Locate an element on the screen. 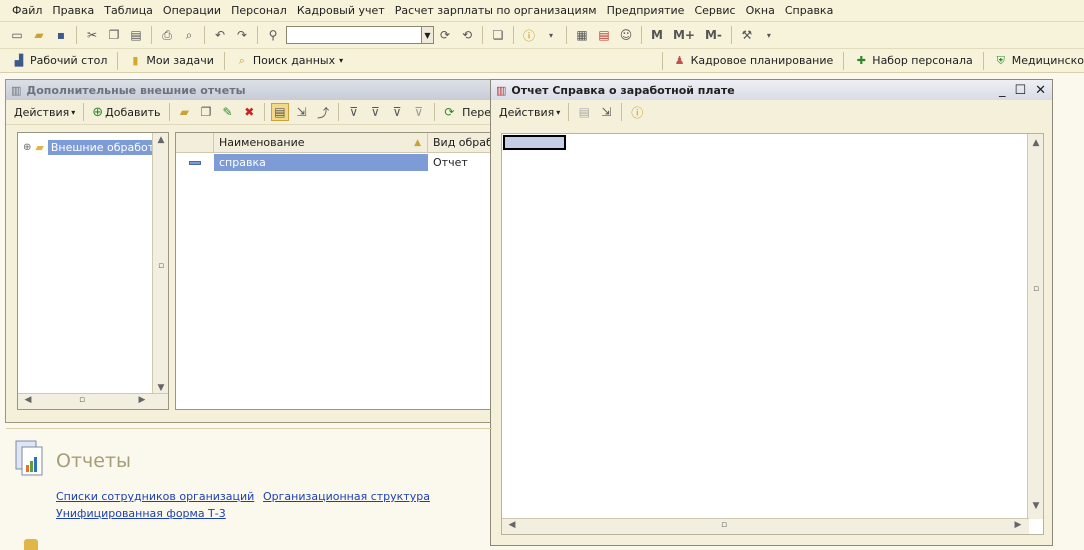 The image size is (1084, 550). tree-root-row: ⊕ ▰ Внешние обработ is located at coordinates (90, 147).